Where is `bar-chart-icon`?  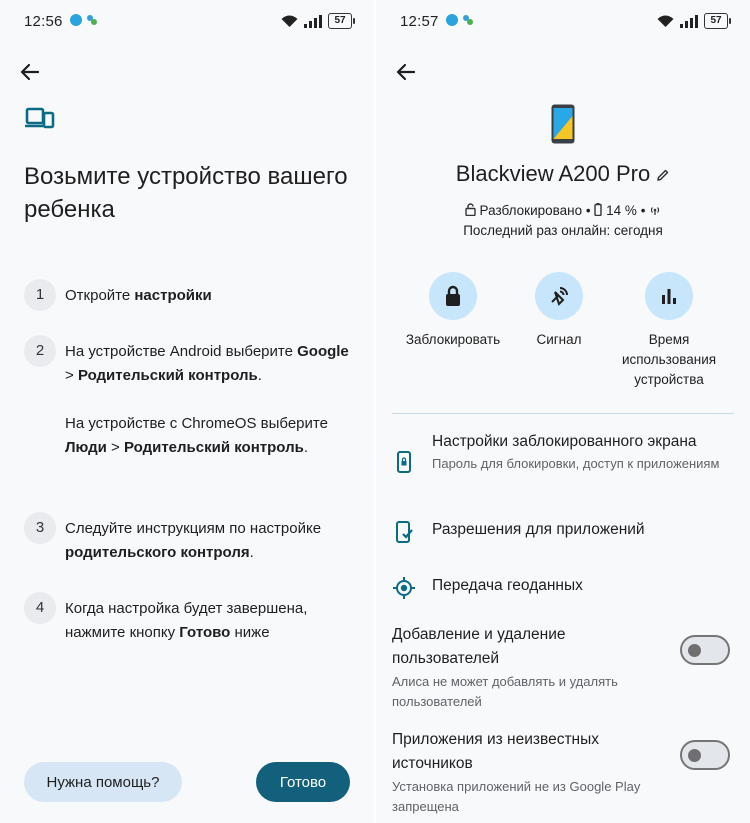 bar-chart-icon is located at coordinates (669, 296).